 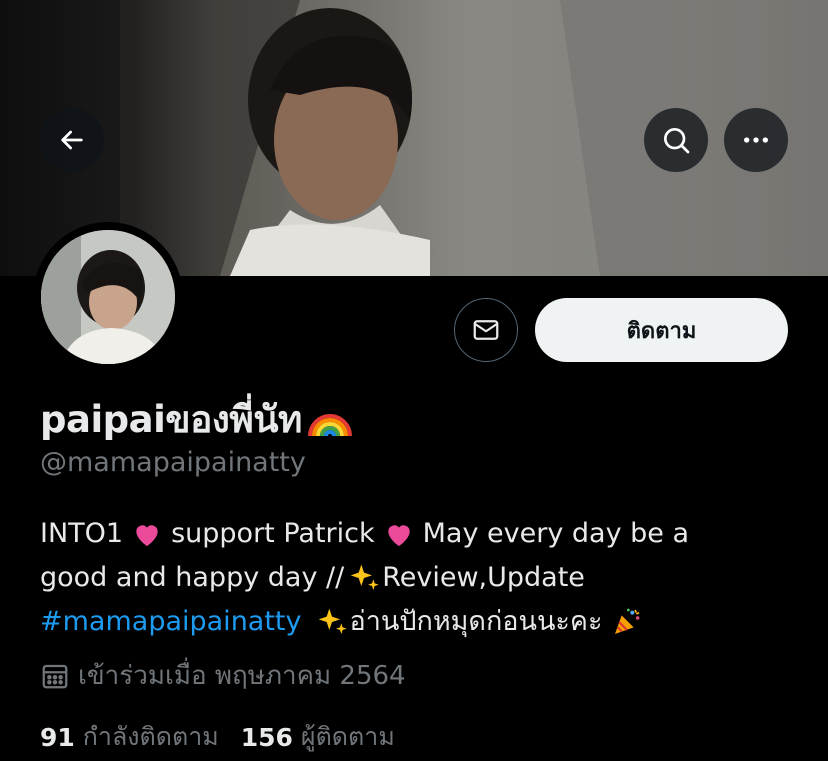 I want to click on message-button, so click(x=486, y=330).